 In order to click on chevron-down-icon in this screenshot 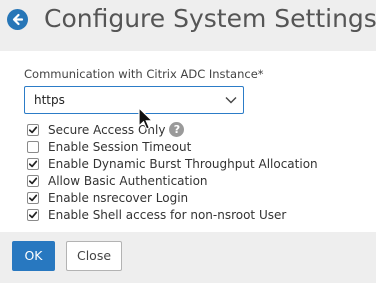, I will do `click(231, 100)`.